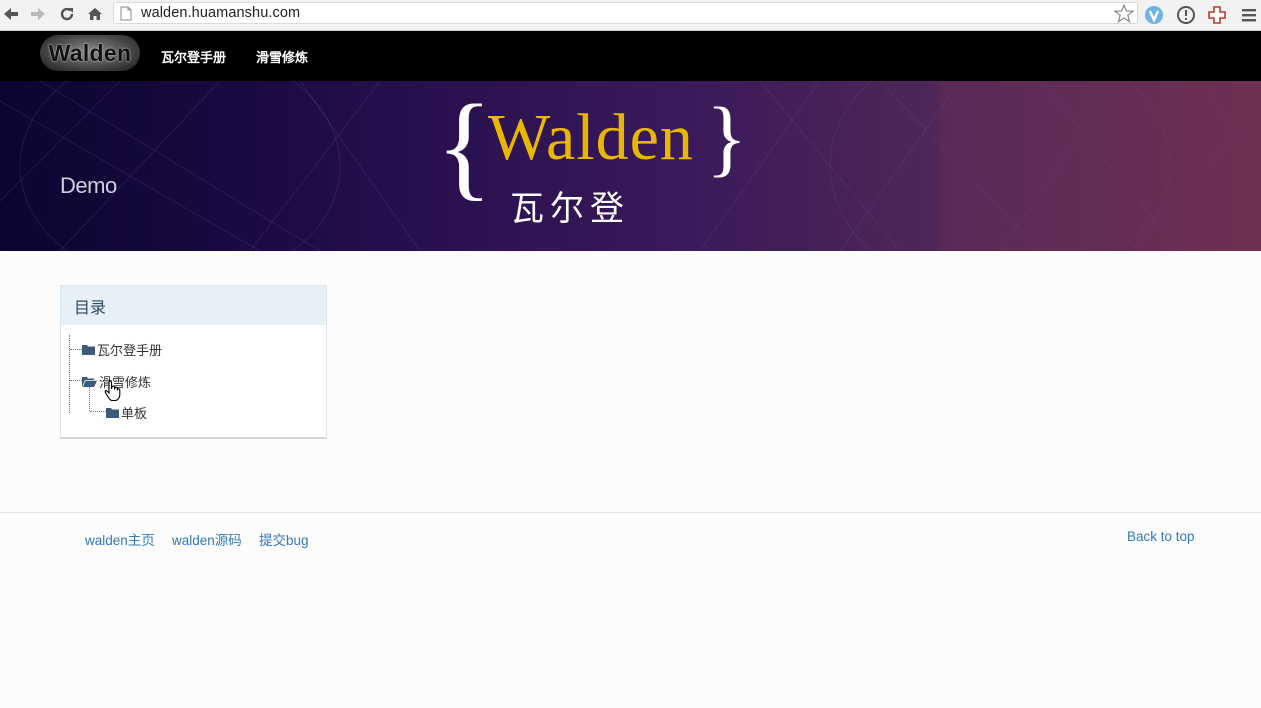 The width and height of the screenshot is (1261, 708). I want to click on logo-right-brace: }, so click(727, 137).